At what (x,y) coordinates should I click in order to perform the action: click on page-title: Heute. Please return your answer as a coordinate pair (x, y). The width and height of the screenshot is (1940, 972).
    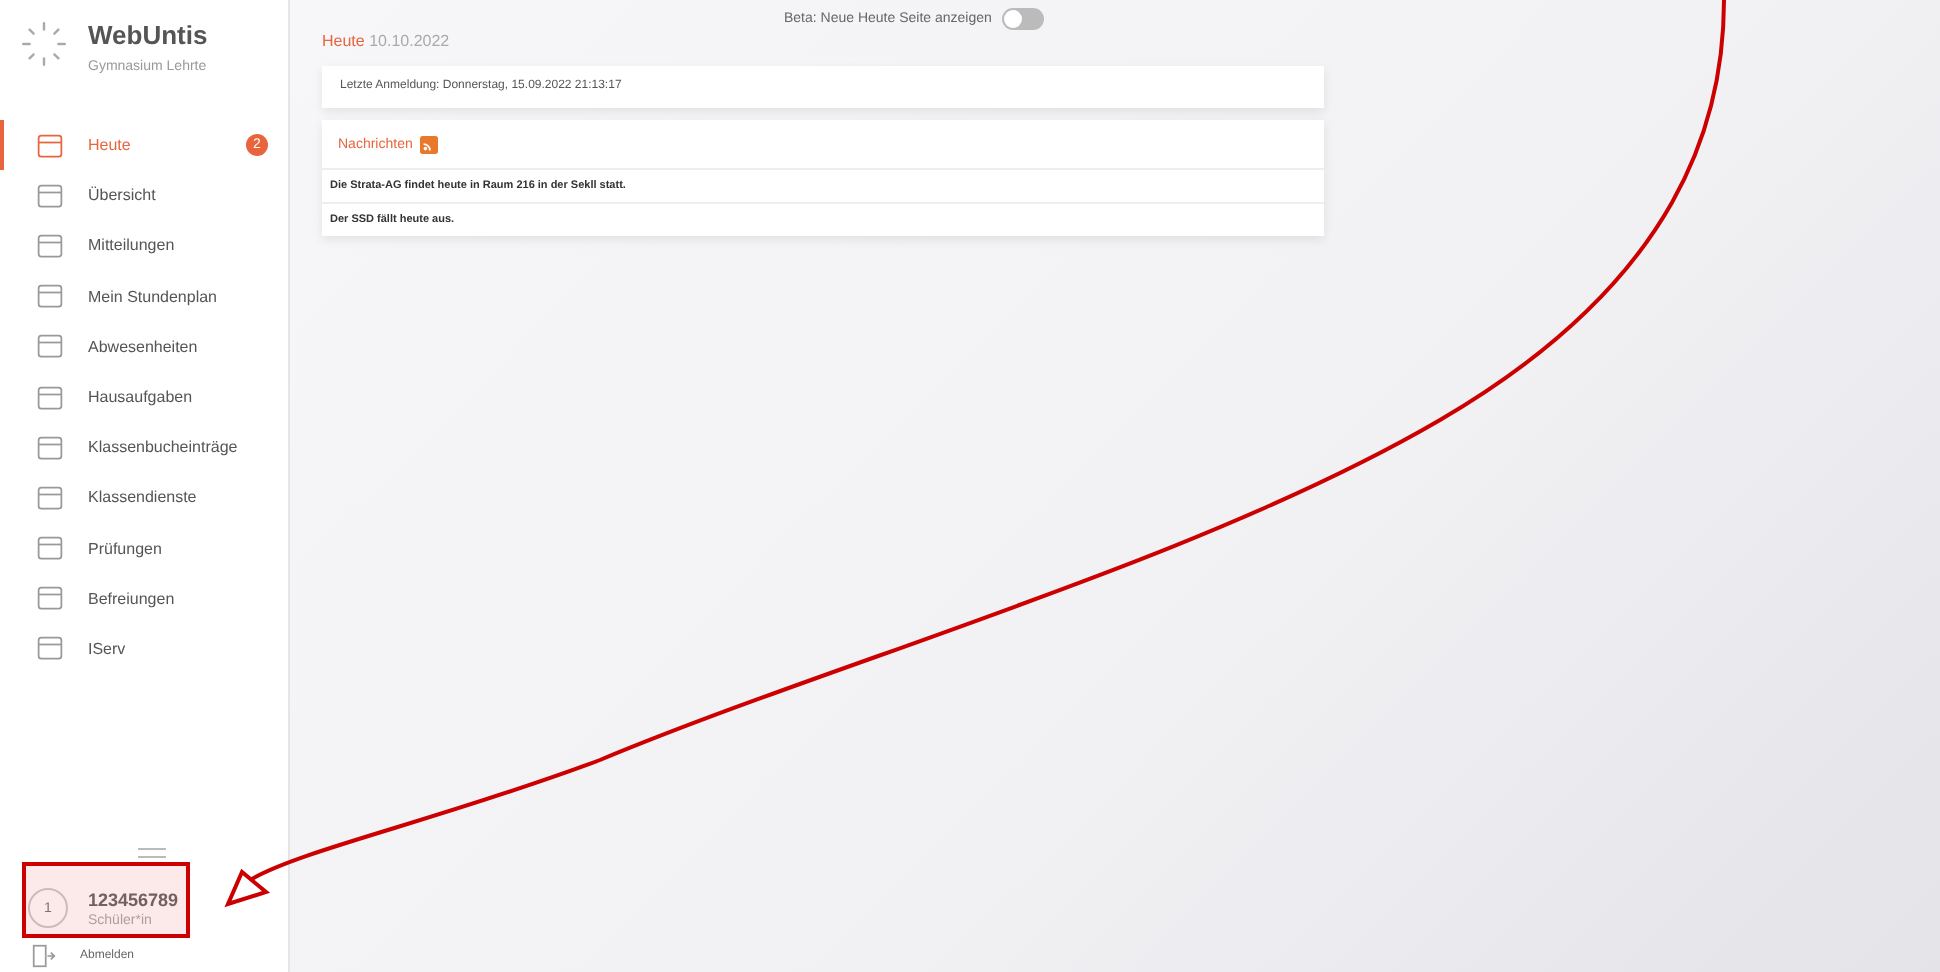
    Looking at the image, I should click on (343, 41).